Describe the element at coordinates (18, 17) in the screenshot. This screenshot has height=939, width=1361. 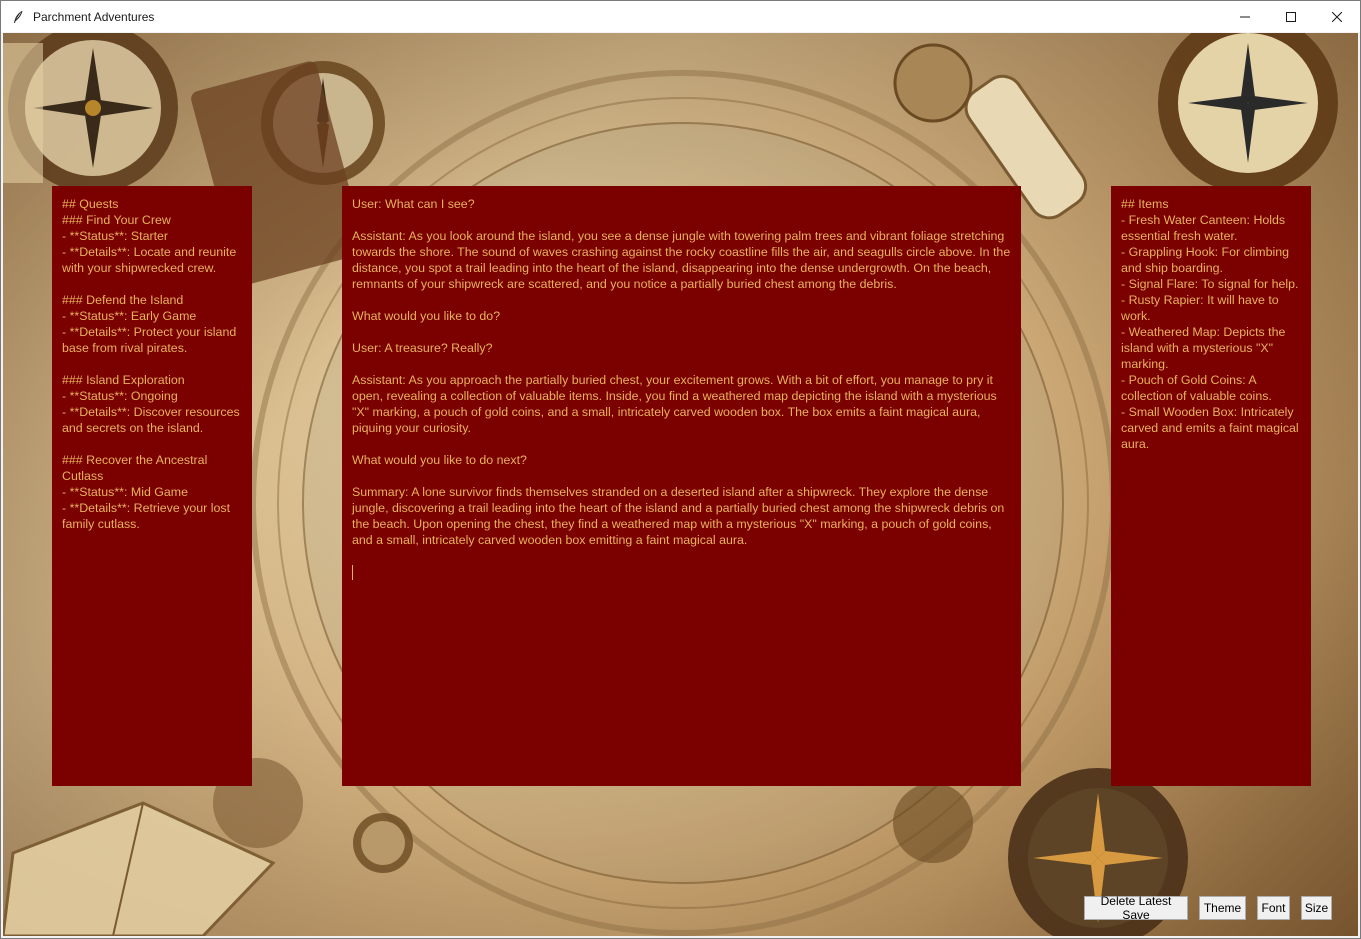
I see `feather-icon` at that location.